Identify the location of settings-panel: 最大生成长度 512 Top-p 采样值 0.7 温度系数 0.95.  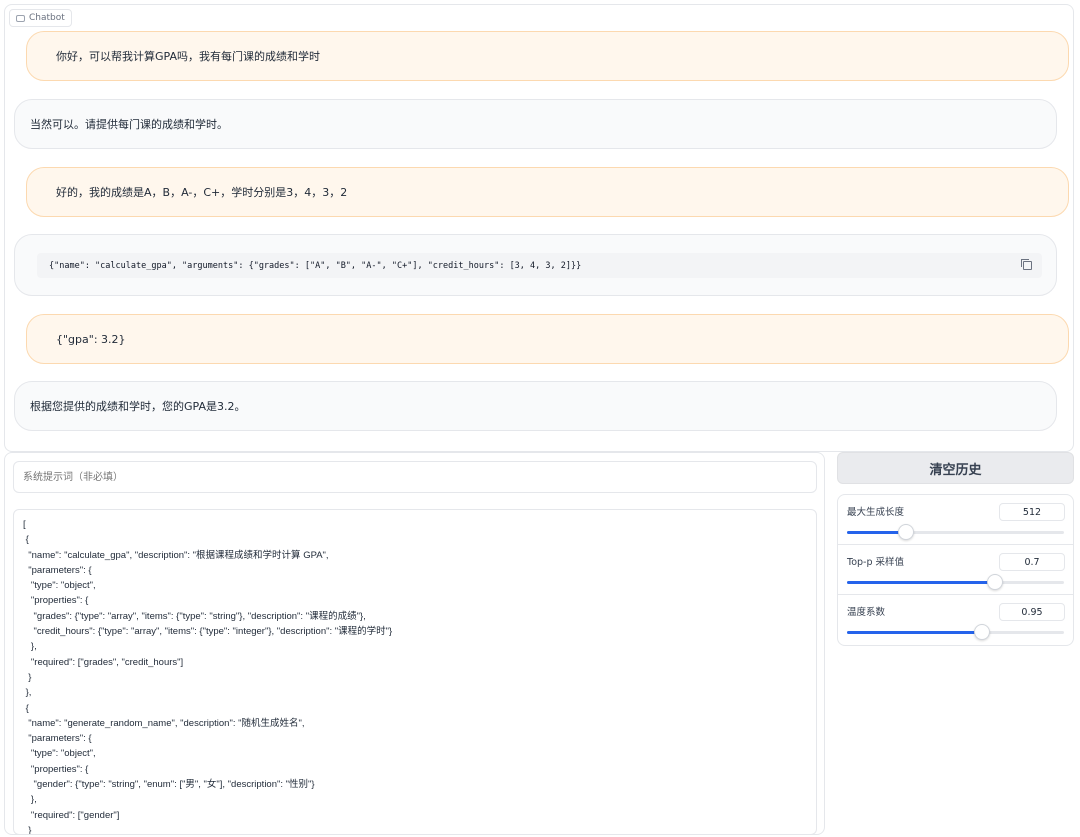
(955, 570).